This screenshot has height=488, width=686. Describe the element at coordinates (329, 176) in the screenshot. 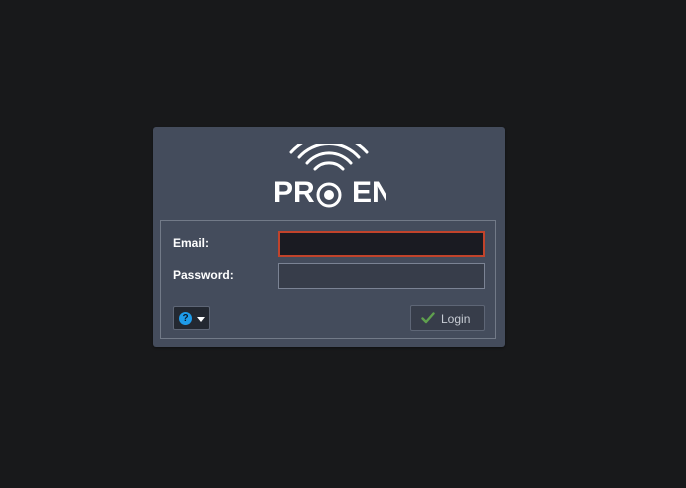

I see `proen-logo: PR EN` at that location.